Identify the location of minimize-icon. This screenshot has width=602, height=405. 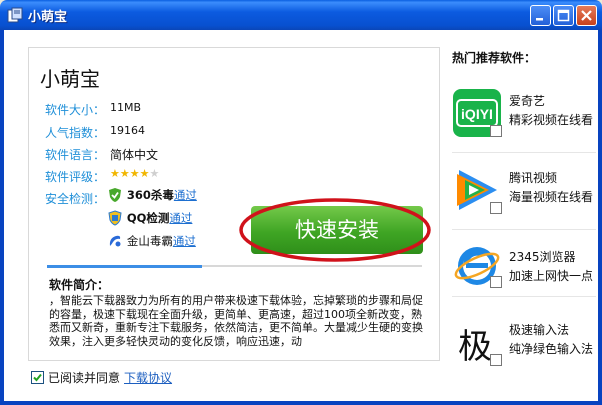
(539, 19).